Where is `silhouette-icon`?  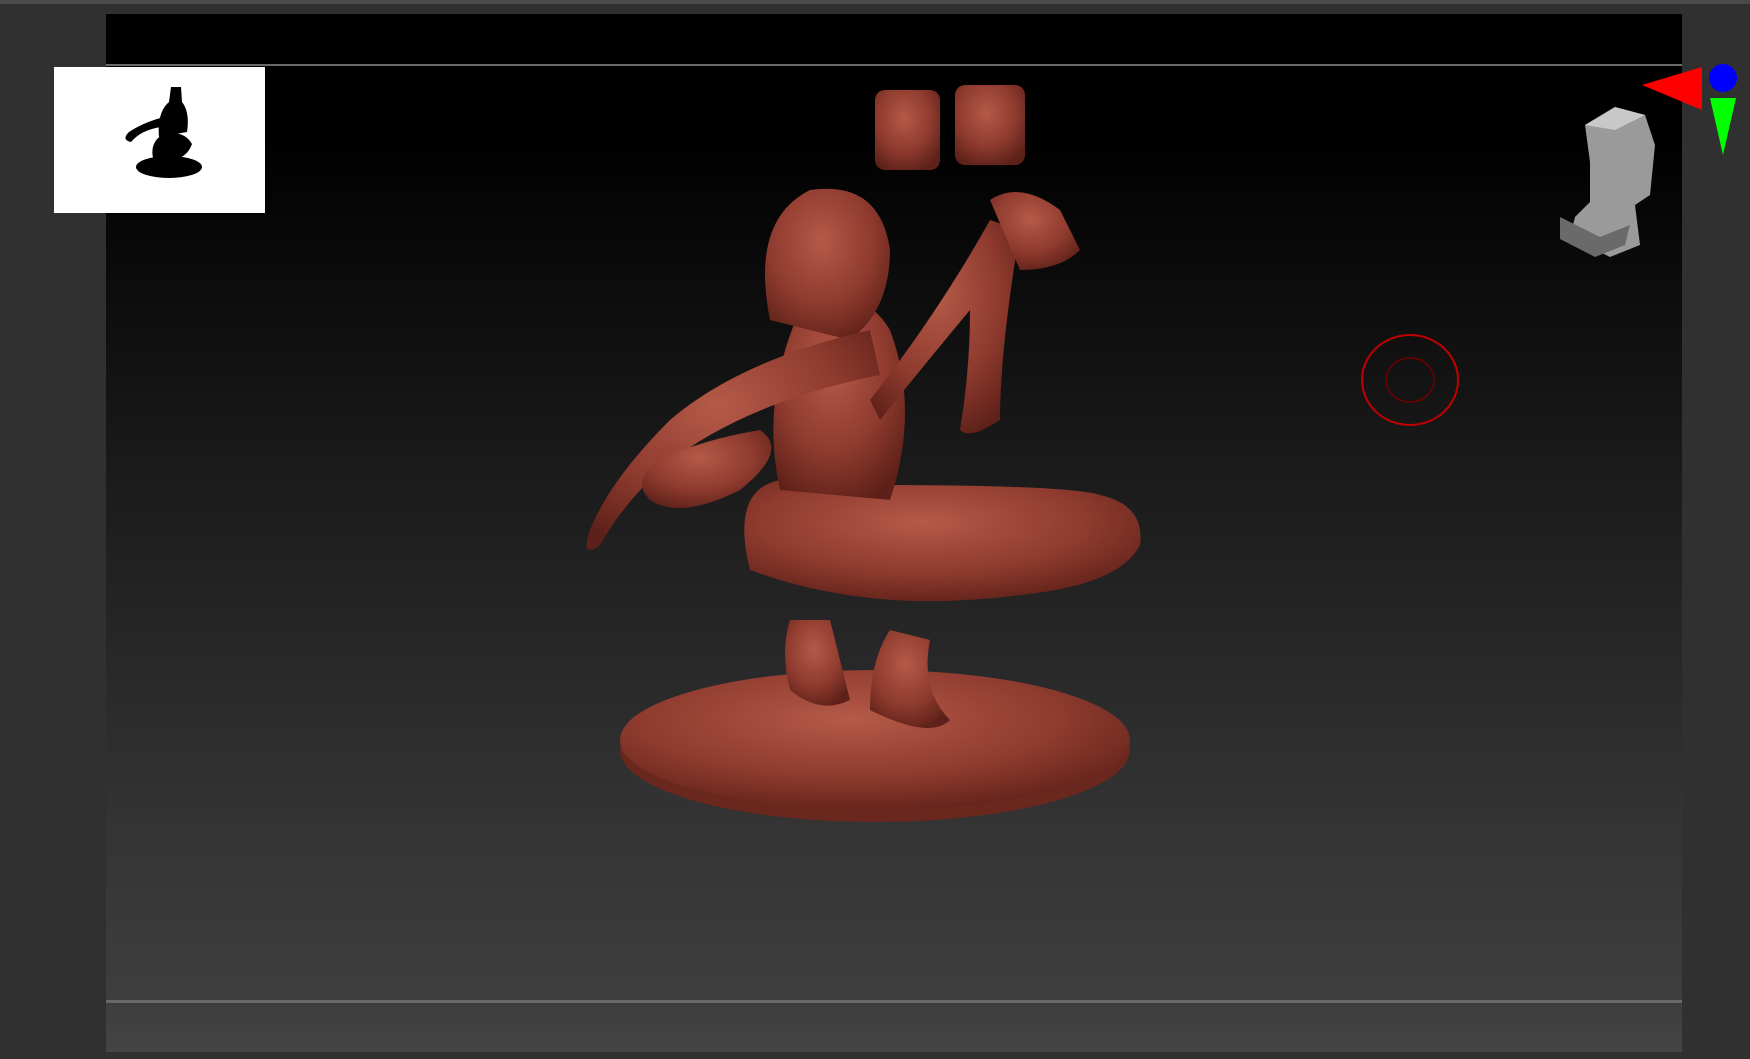
silhouette-icon is located at coordinates (163, 132).